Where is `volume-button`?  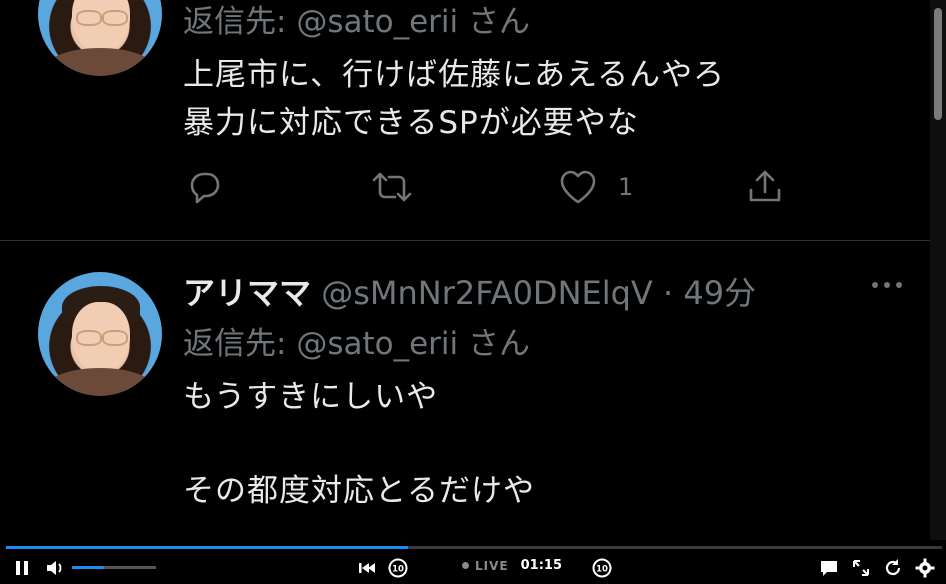
volume-button is located at coordinates (55, 568).